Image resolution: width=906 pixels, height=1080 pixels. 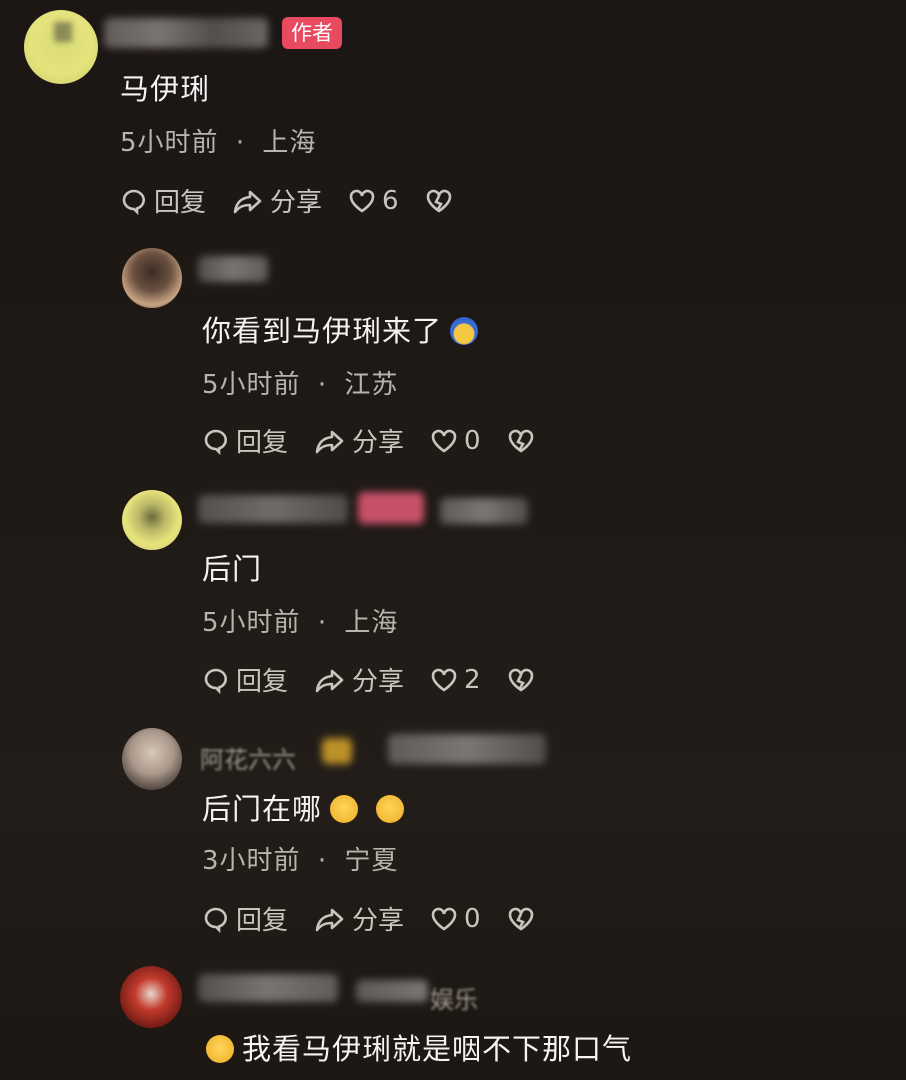 I want to click on comment-actions: 回复 分享 6, so click(x=302, y=200).